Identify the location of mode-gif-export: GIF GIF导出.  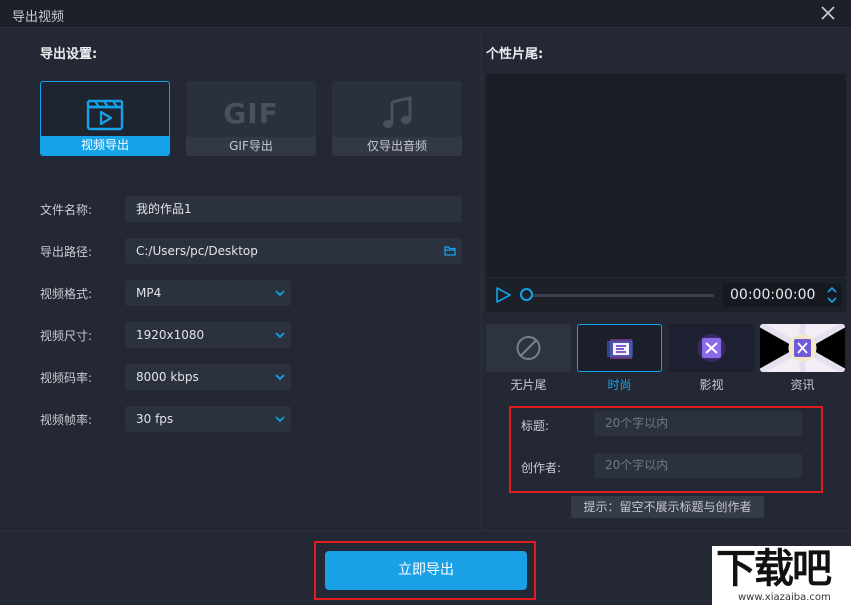
(251, 118).